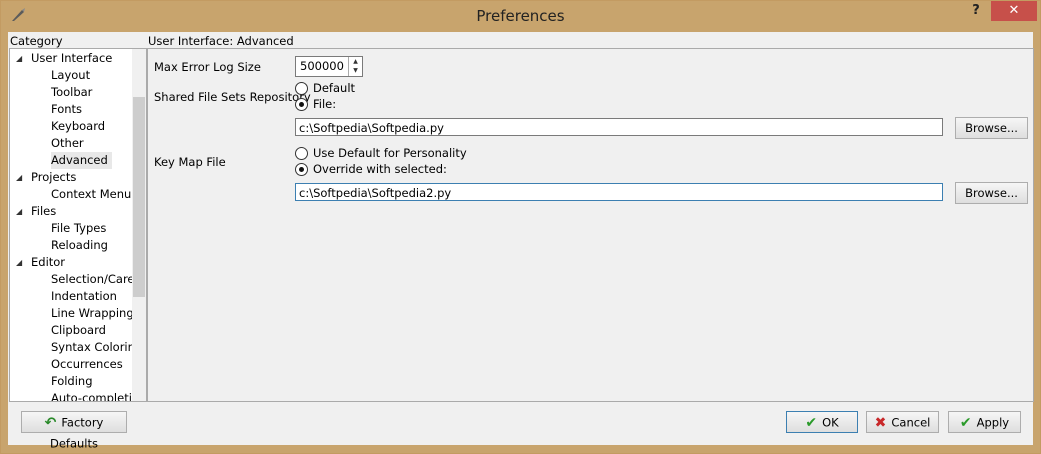 The width and height of the screenshot is (1041, 454). What do you see at coordinates (79, 245) in the screenshot?
I see `tree-item: Reloading` at bounding box center [79, 245].